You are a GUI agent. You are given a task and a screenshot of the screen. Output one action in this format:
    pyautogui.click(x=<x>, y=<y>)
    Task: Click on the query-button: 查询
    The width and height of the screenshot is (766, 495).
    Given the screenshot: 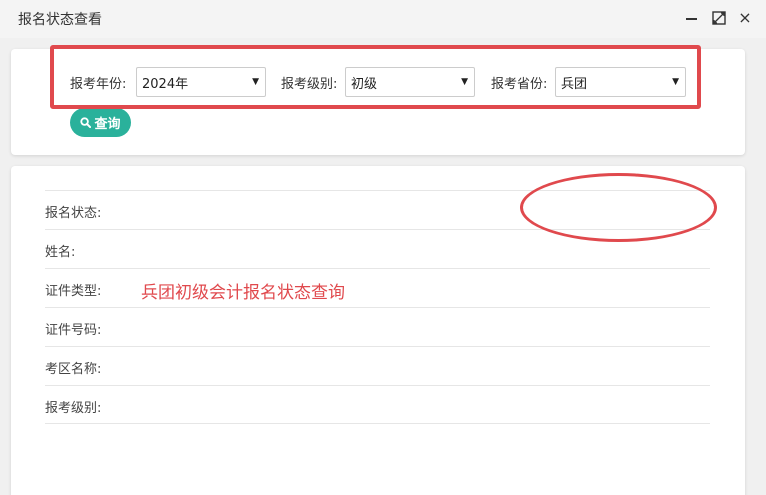 What is the action you would take?
    pyautogui.click(x=100, y=122)
    